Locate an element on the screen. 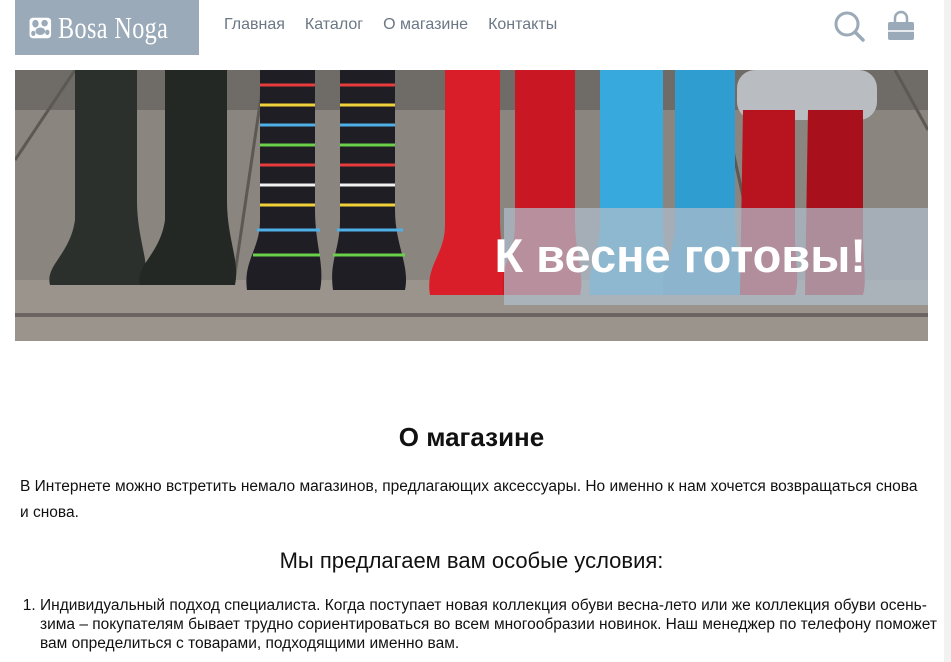 This screenshot has height=662, width=951. nav-item-home: Главная is located at coordinates (254, 25).